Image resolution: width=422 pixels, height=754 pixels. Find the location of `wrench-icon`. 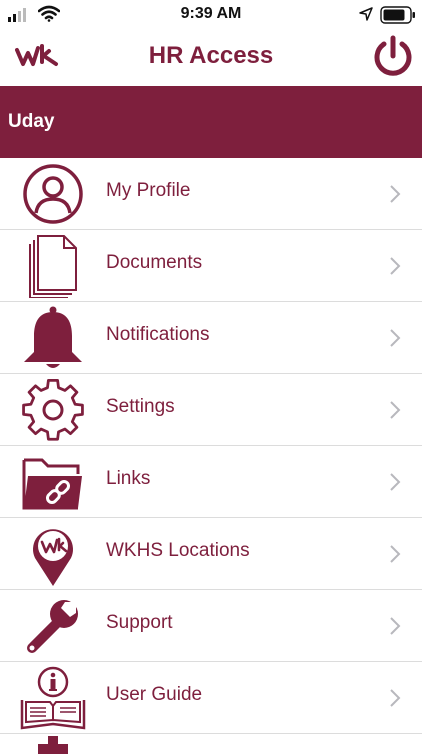

wrench-icon is located at coordinates (53, 626).